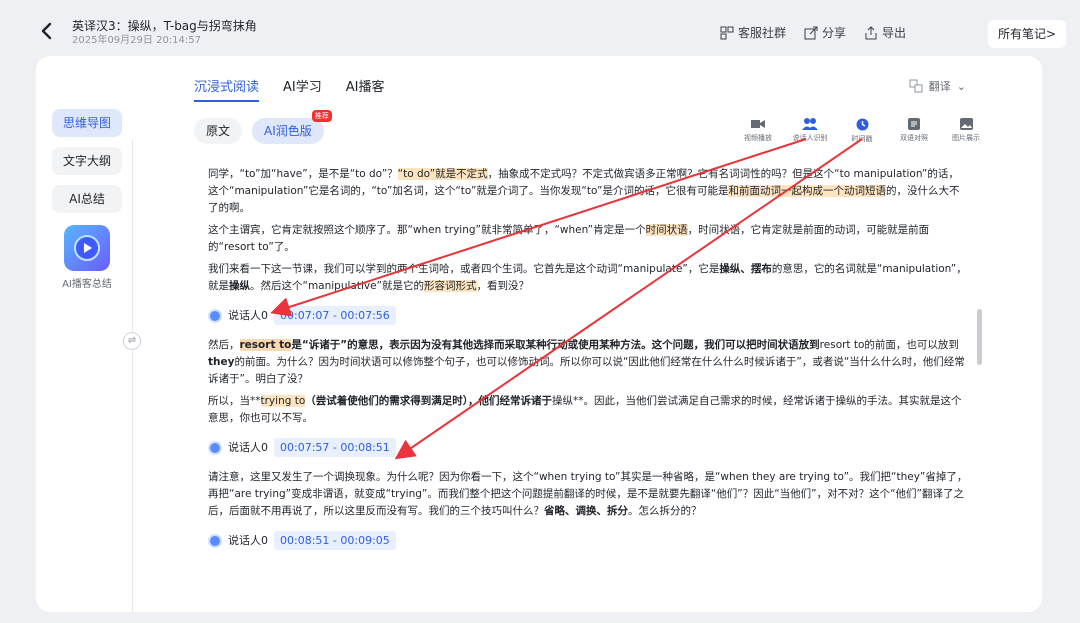 This screenshot has width=1080, height=623. I want to click on export-label: 导出, so click(894, 33).